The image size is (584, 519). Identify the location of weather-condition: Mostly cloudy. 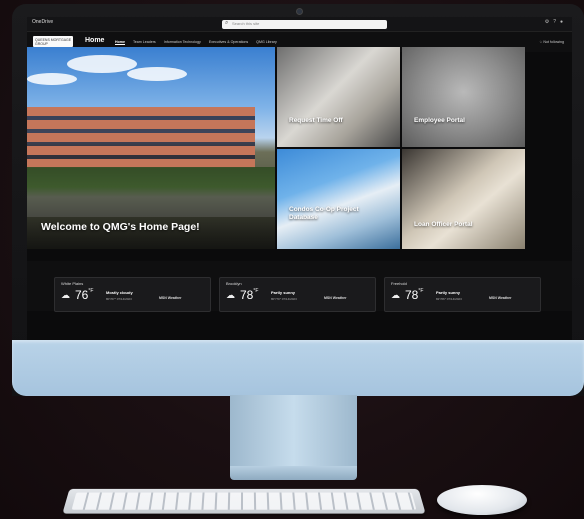
(119, 292).